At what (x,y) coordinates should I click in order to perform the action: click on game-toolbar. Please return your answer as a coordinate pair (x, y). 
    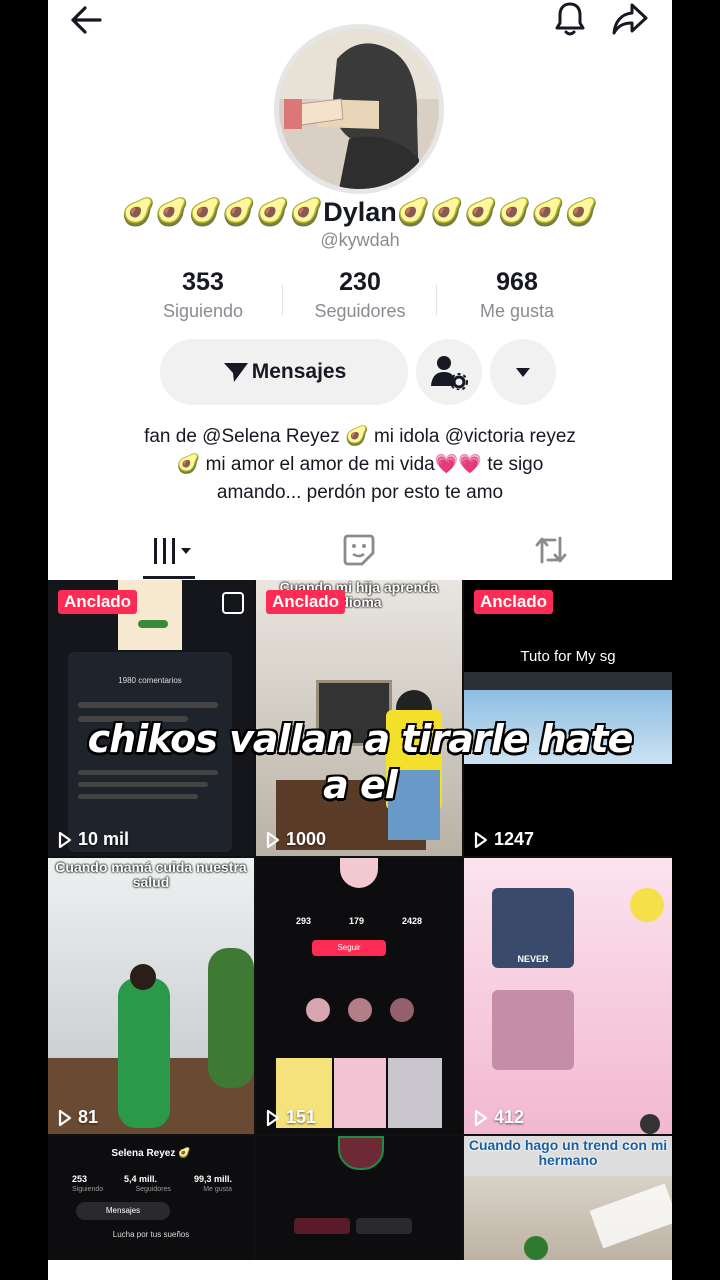
    Looking at the image, I should click on (568, 681).